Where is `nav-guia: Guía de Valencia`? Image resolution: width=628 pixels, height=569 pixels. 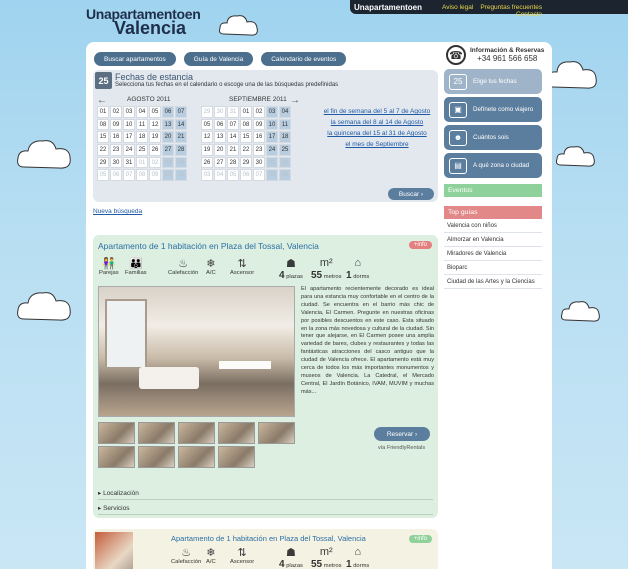
nav-guia: Guía de Valencia is located at coordinates (218, 59).